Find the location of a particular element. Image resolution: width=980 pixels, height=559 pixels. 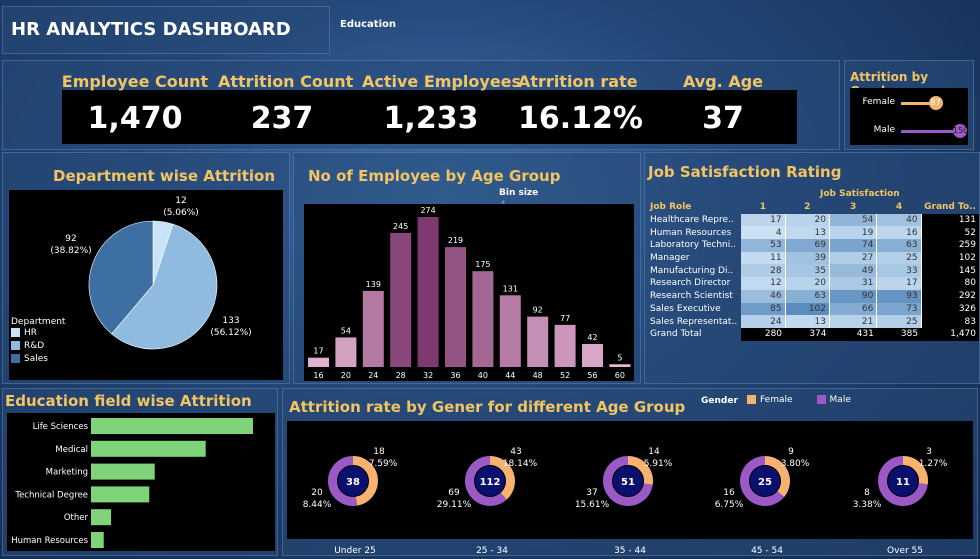

gender-row-label: Female is located at coordinates (878, 102).